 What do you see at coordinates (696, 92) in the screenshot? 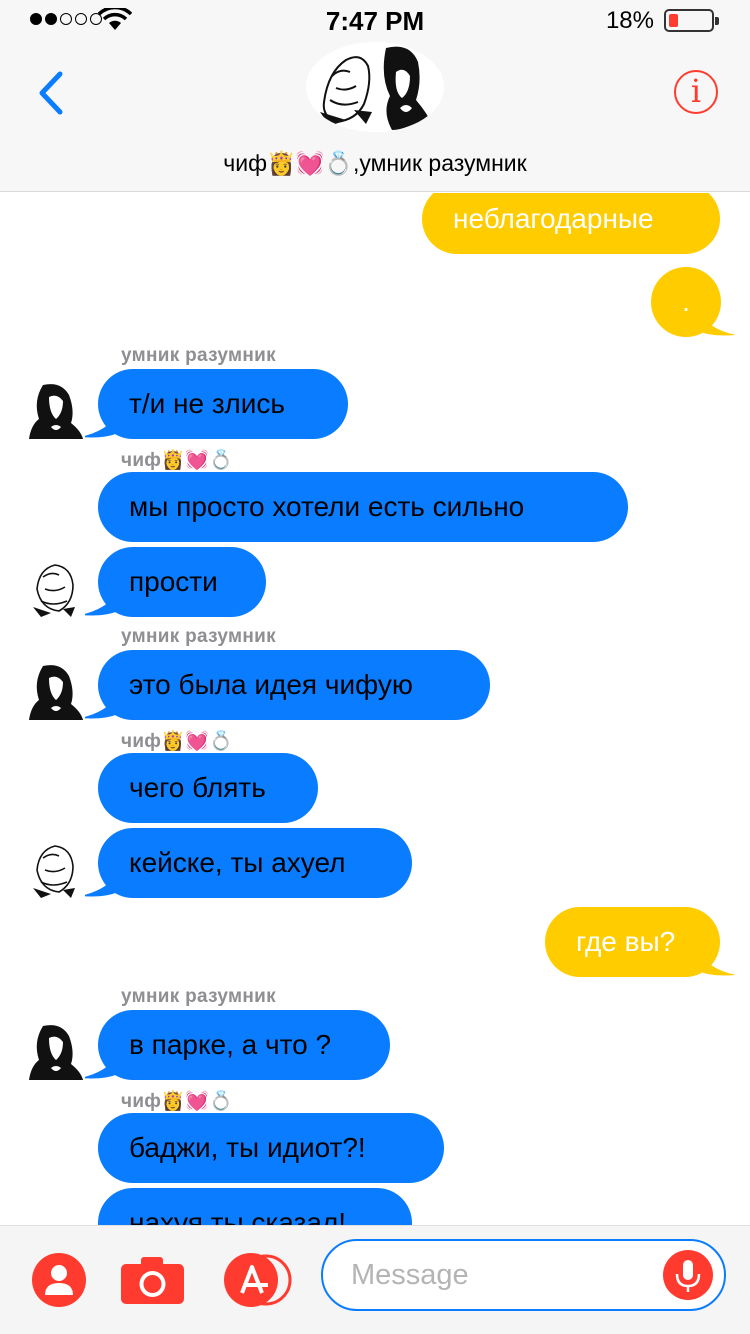
I see `info-icon: i` at bounding box center [696, 92].